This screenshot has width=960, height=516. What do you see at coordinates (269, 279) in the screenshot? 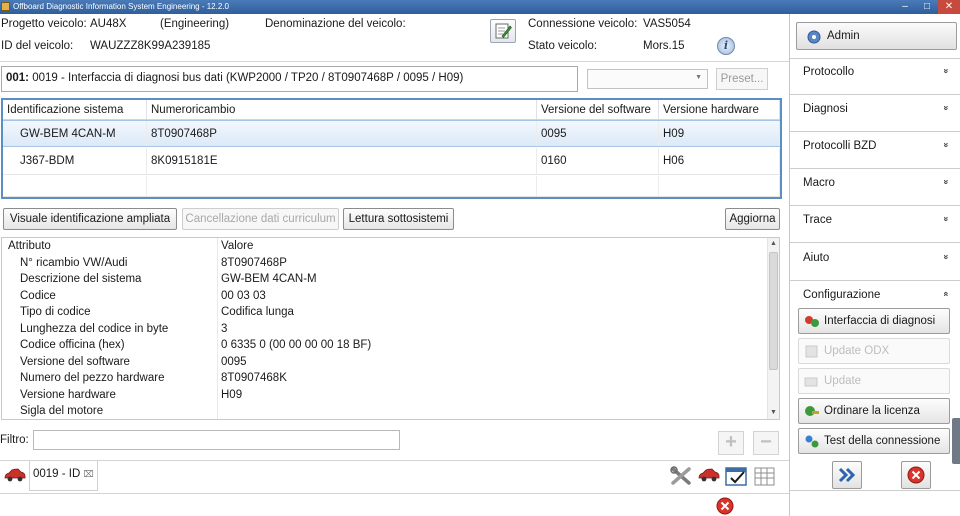
I see `attribute-value: GW-BEM 4CAN-M` at bounding box center [269, 279].